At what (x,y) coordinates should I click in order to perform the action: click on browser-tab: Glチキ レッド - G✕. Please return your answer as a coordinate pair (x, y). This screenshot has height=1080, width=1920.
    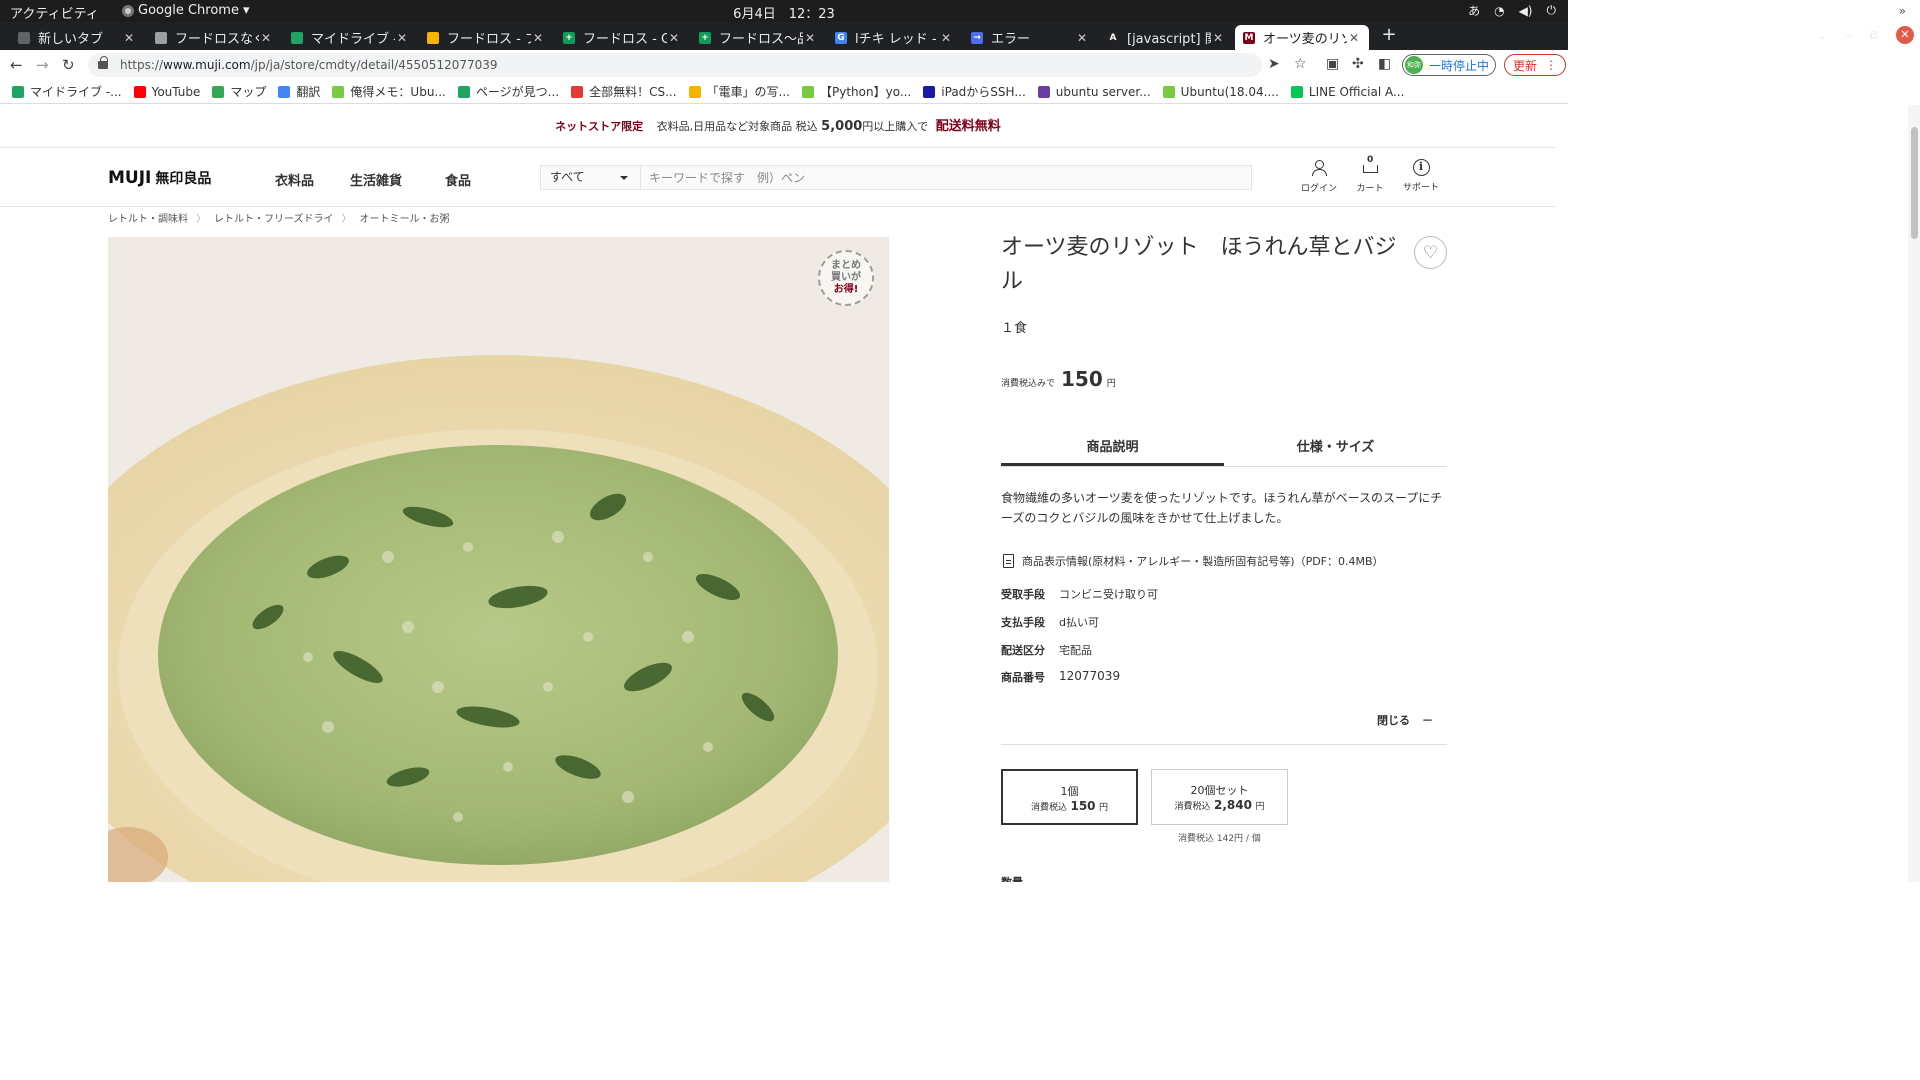
    Looking at the image, I should click on (894, 37).